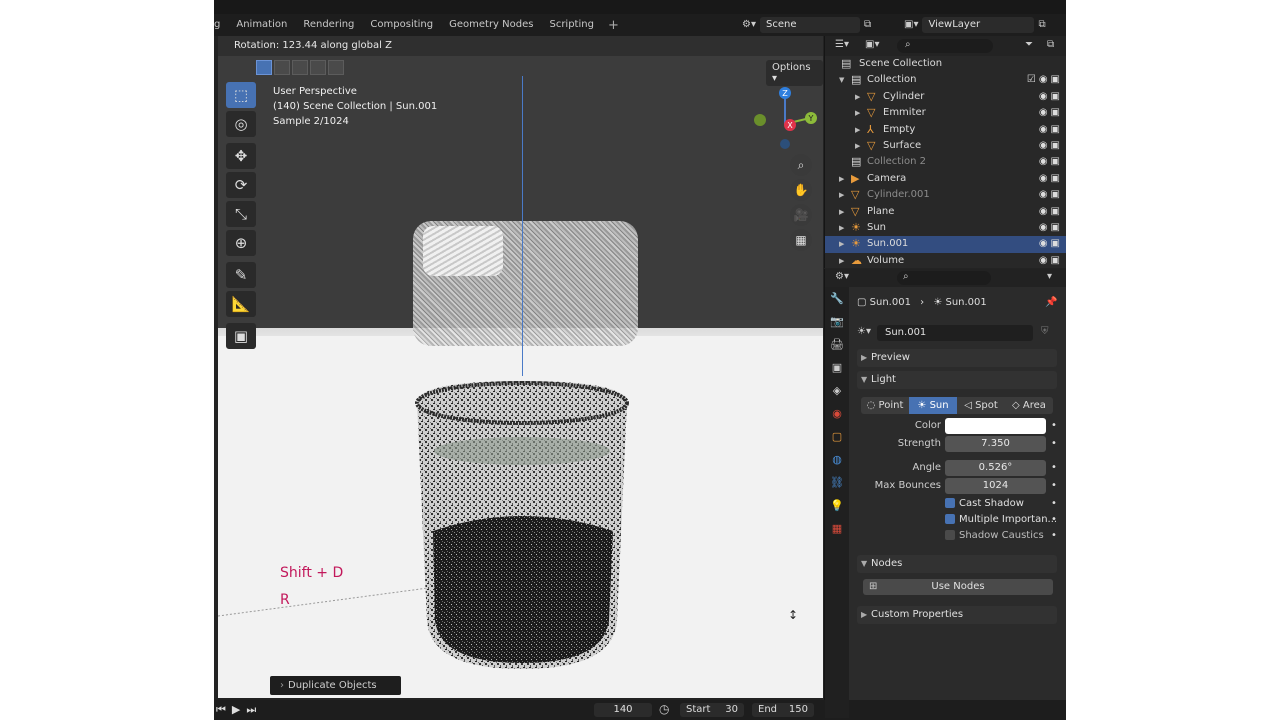  What do you see at coordinates (837, 482) in the screenshot?
I see `constraints-tab-icon: ⛓` at bounding box center [837, 482].